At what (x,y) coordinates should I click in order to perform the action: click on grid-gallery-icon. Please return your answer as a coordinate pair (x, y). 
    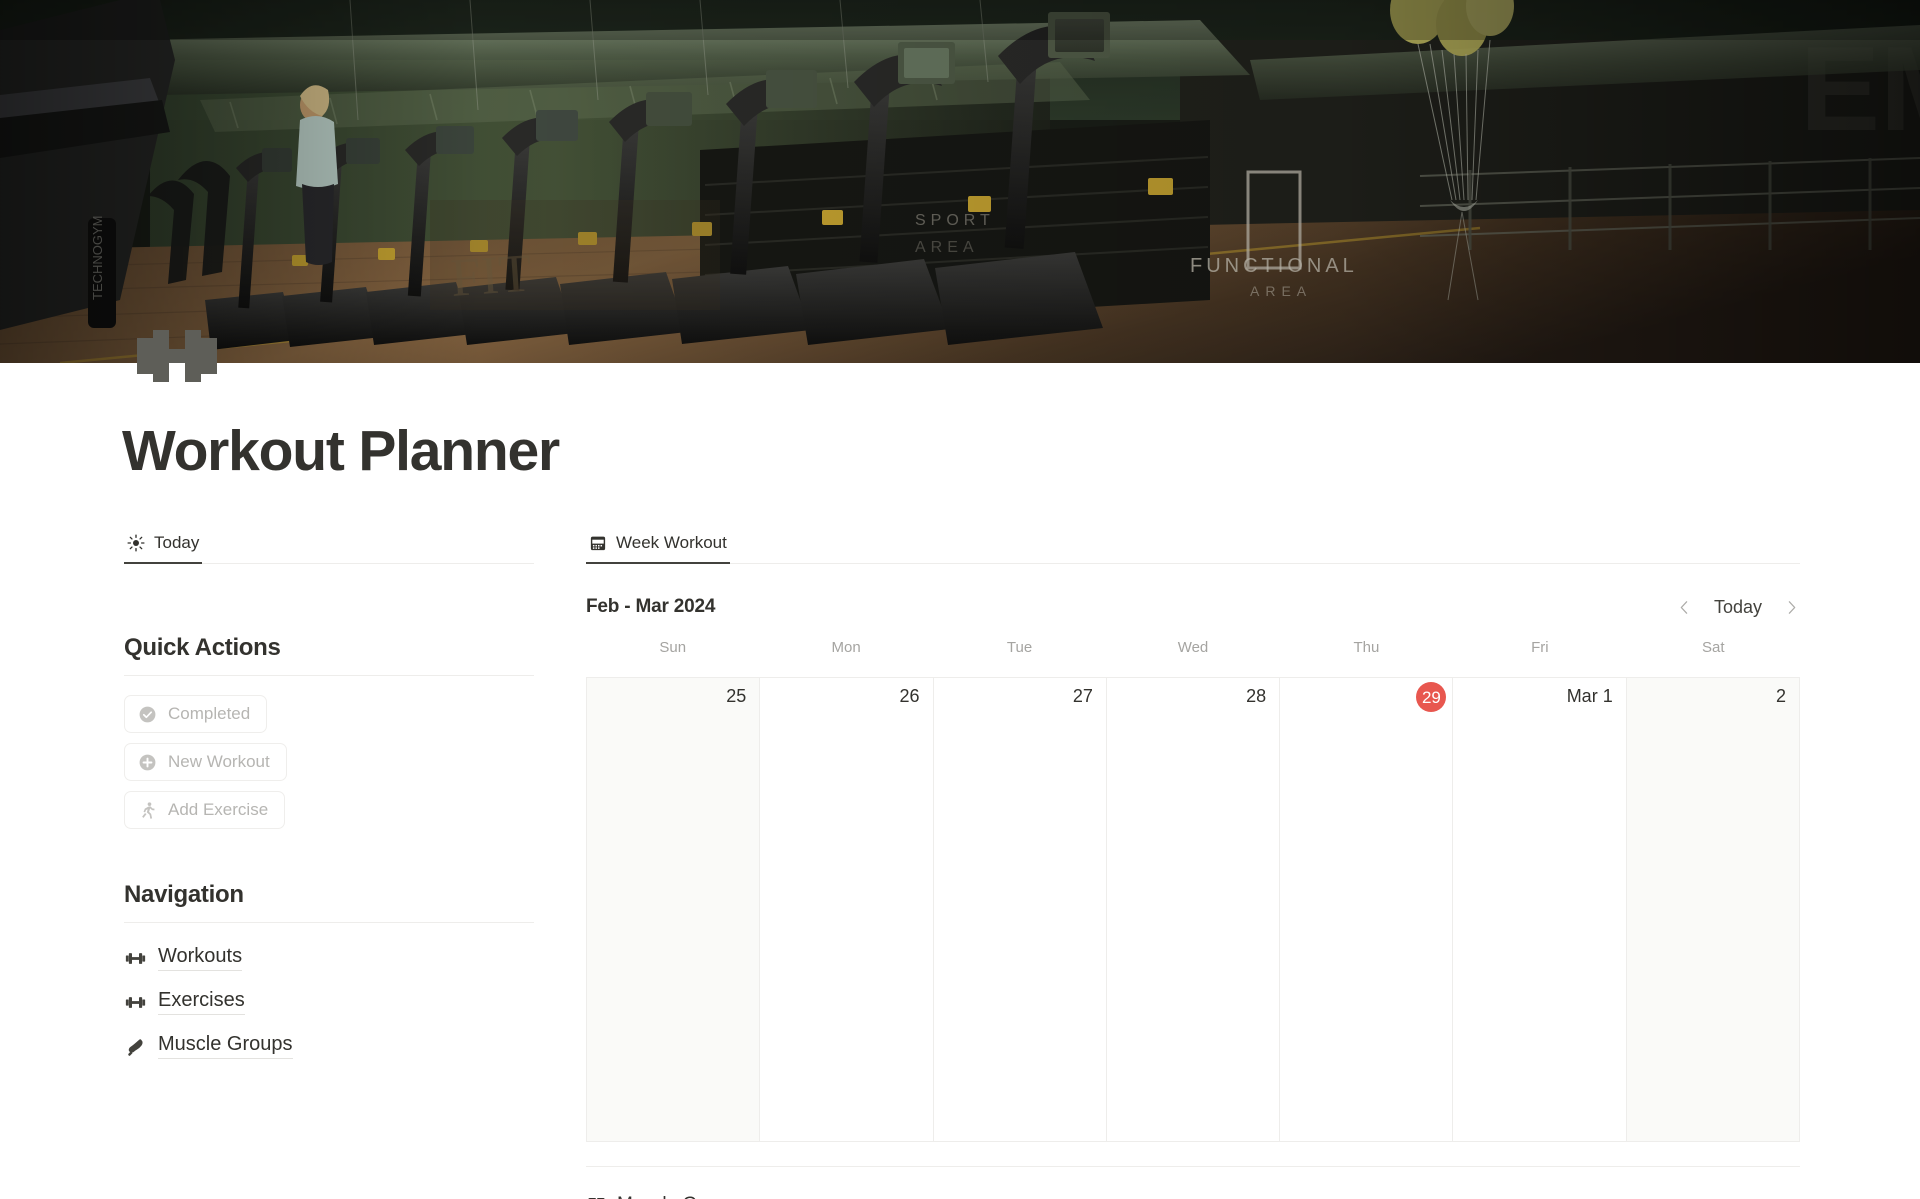
    Looking at the image, I should click on (596, 1197).